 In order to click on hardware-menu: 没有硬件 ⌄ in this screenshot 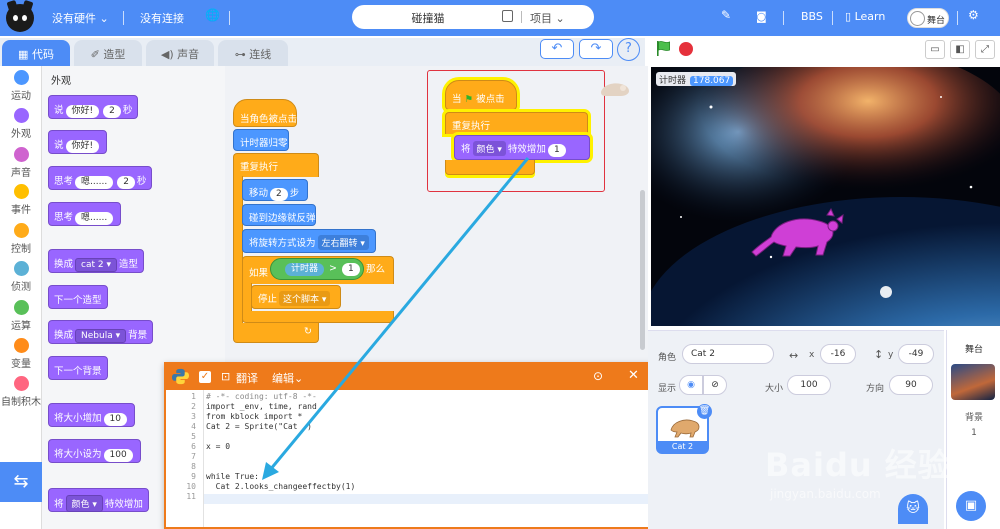, I will do `click(80, 18)`.